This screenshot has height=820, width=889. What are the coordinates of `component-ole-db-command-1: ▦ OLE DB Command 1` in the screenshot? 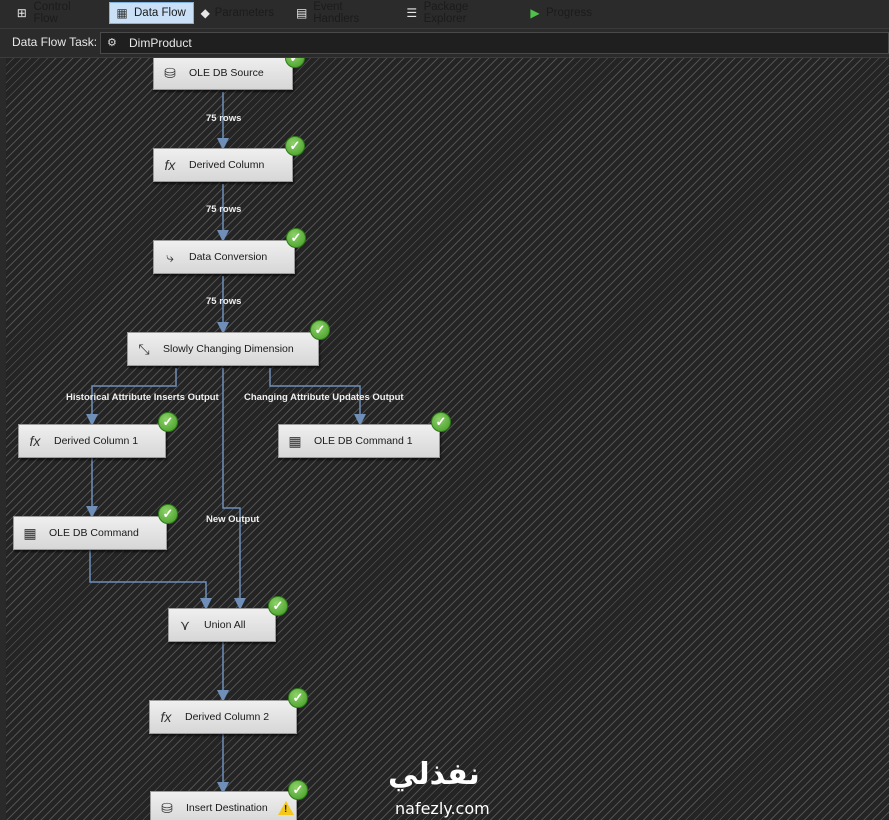 It's located at (359, 441).